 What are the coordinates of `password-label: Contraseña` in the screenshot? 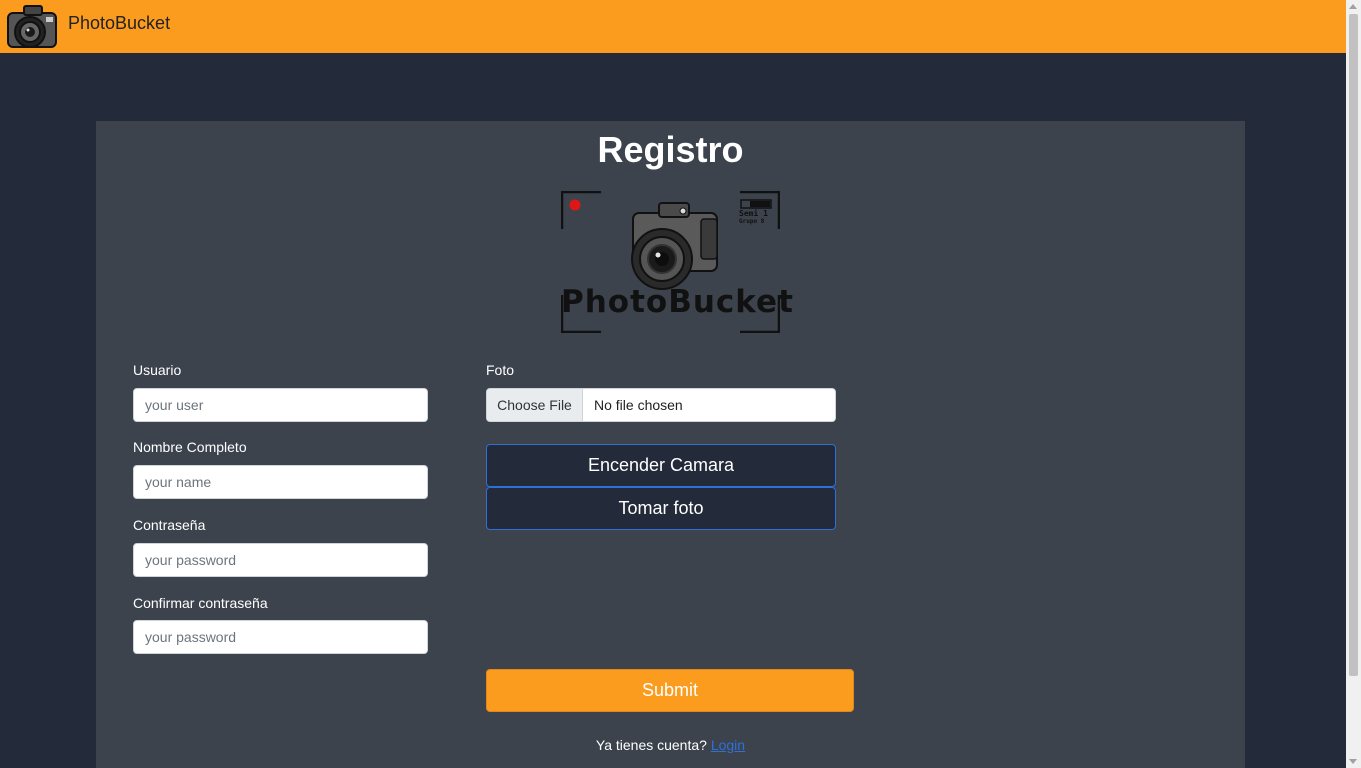 It's located at (169, 525).